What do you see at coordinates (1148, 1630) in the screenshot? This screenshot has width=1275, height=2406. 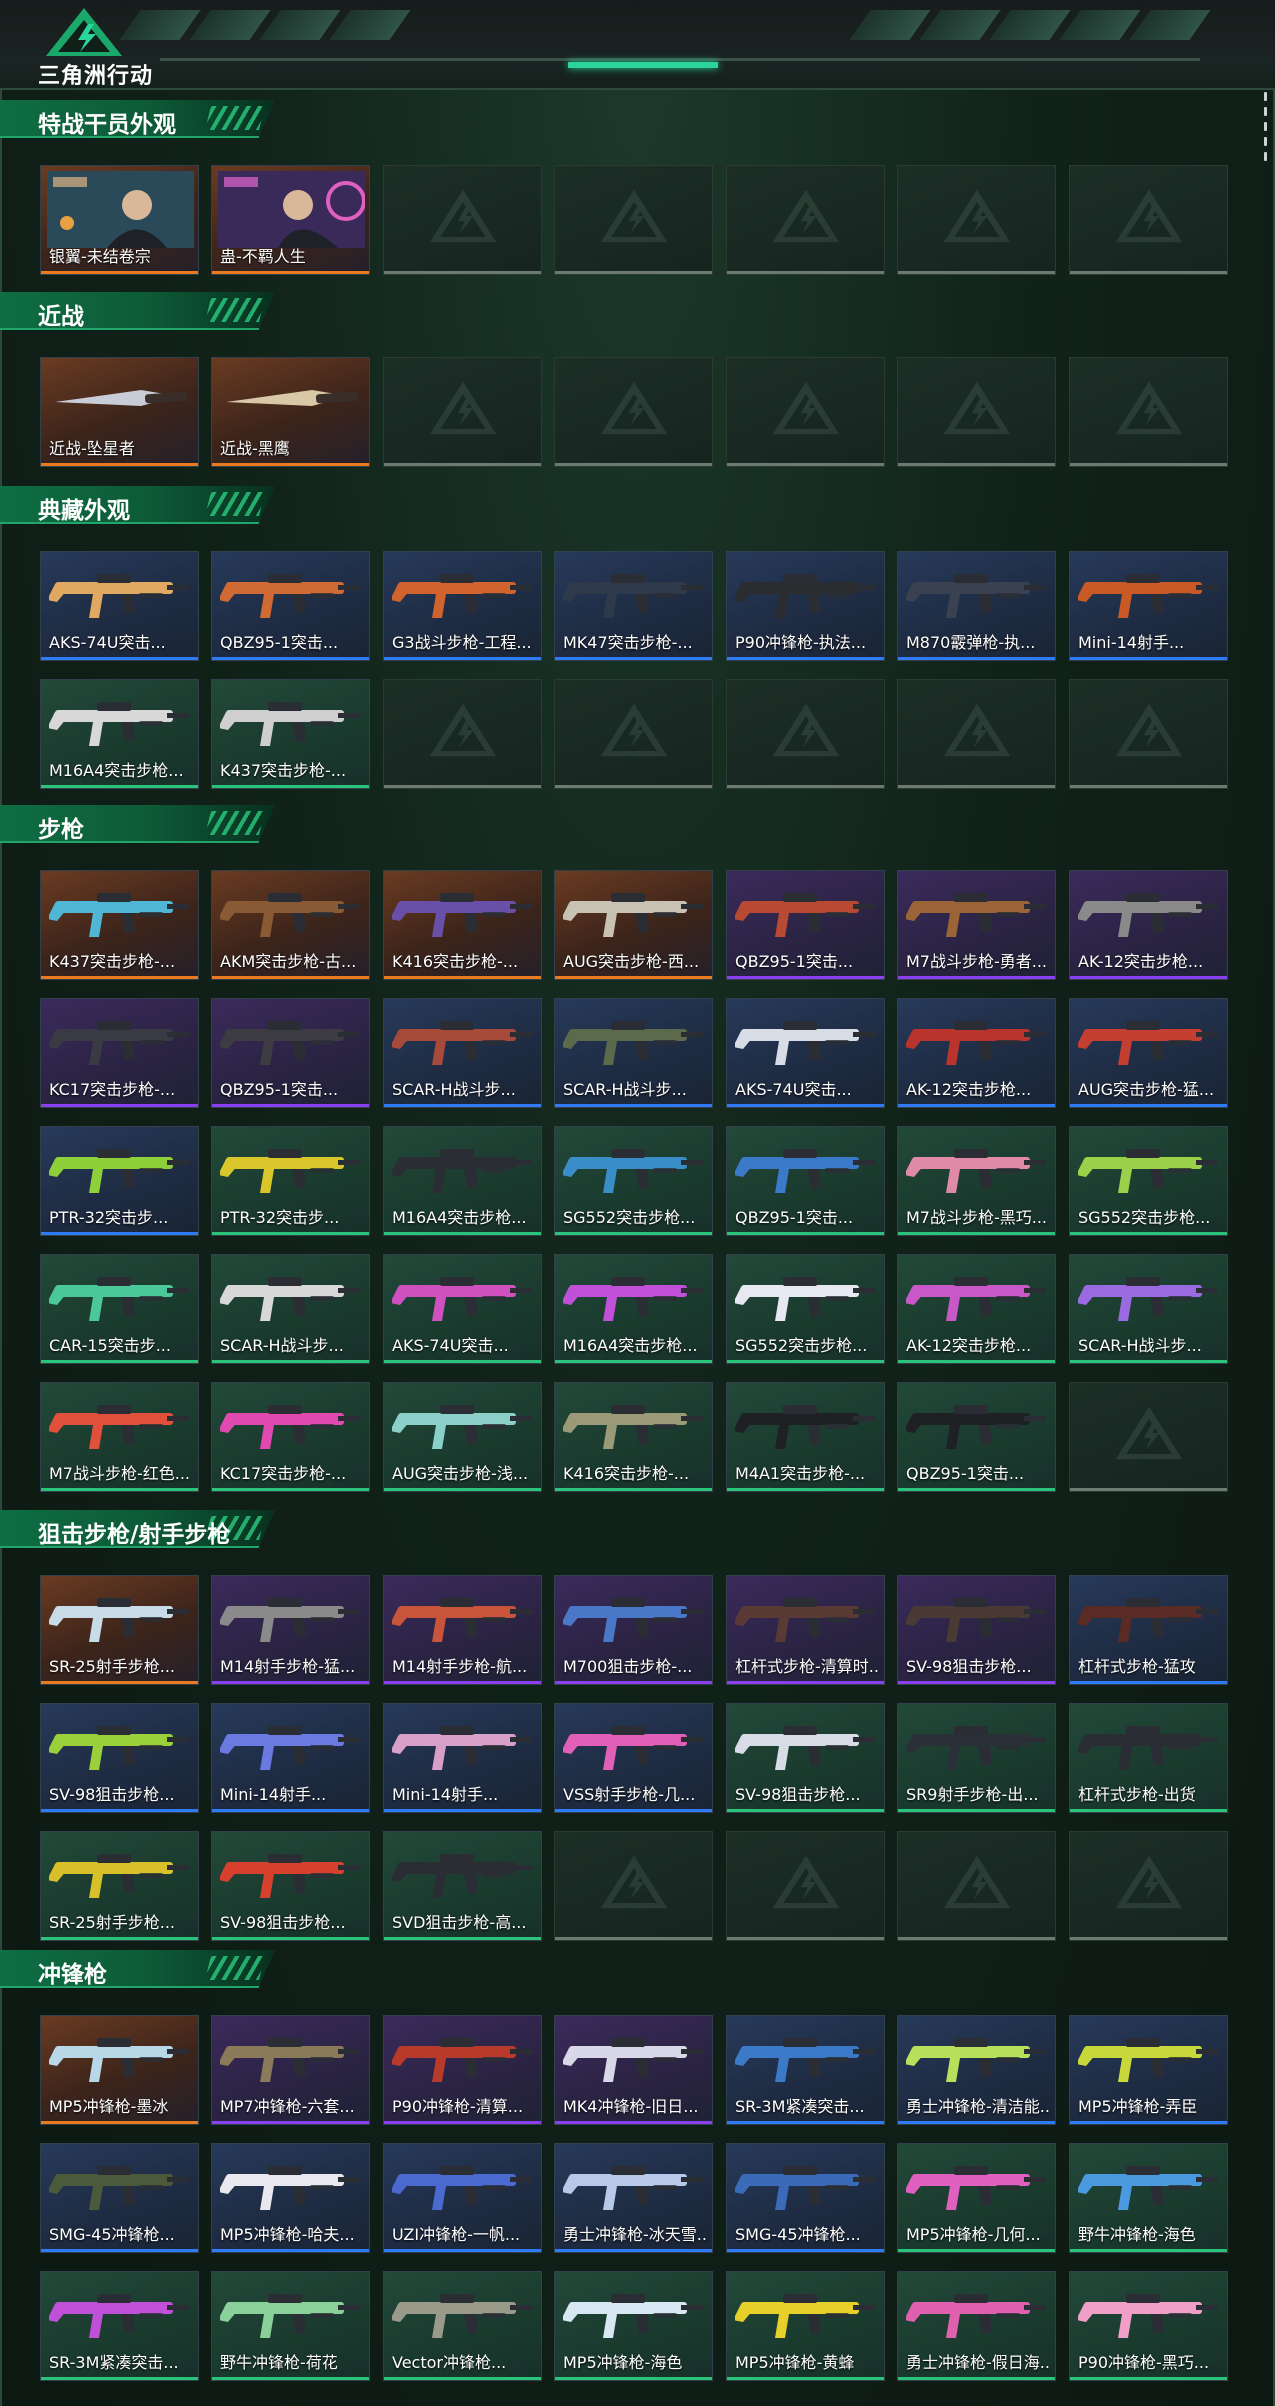 I see `skin-card: 杠杆式步枪-猛攻` at bounding box center [1148, 1630].